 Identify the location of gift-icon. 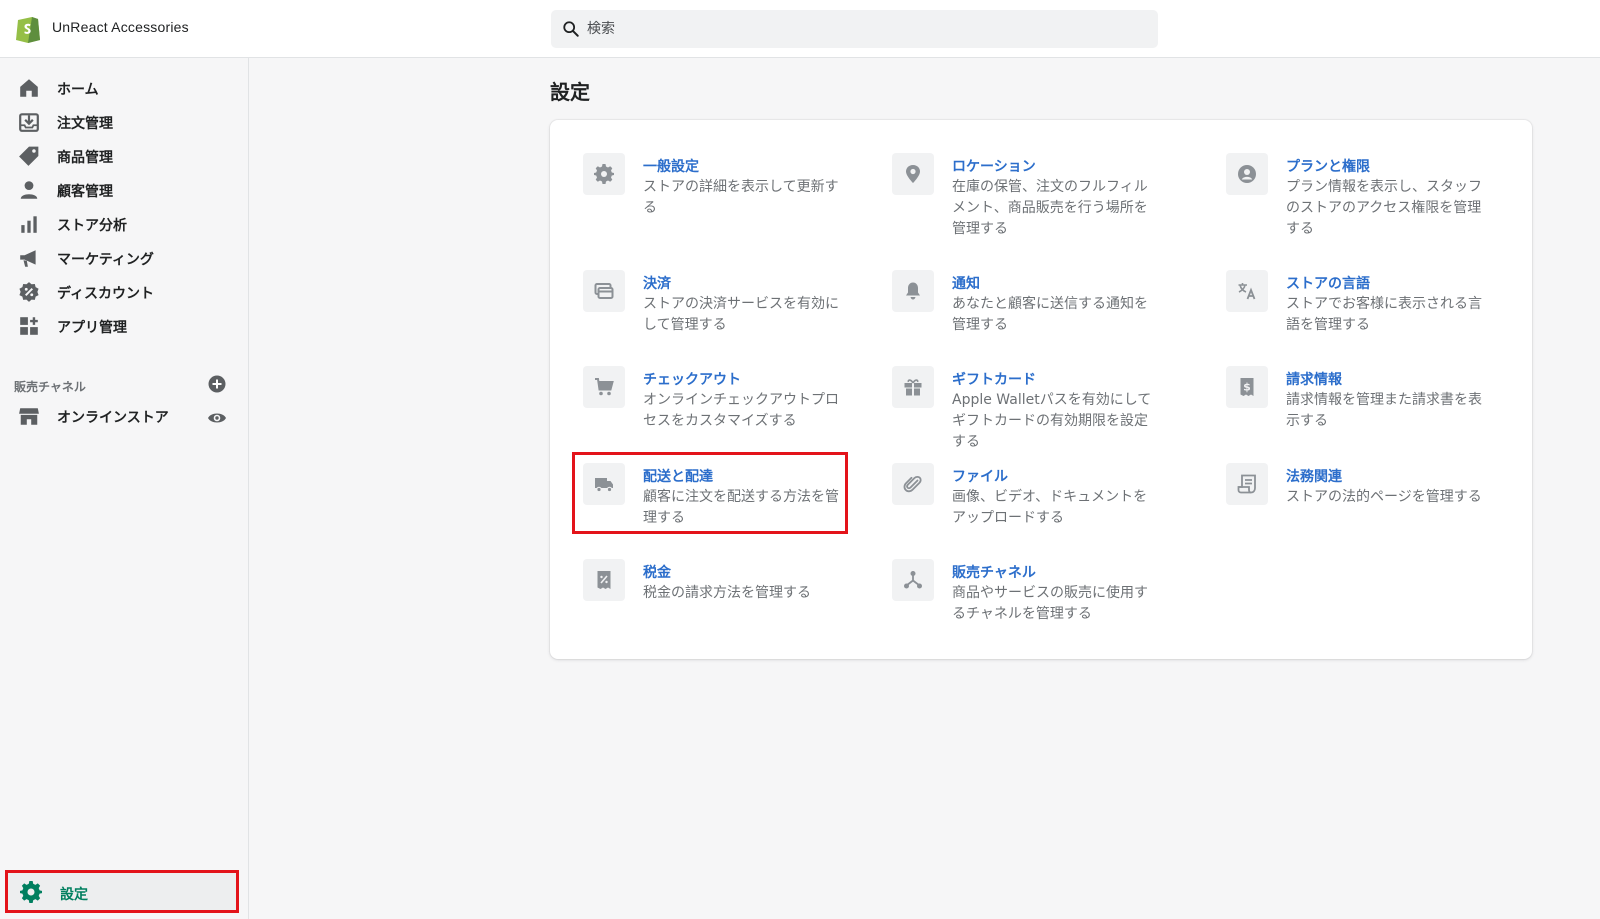
(913, 387).